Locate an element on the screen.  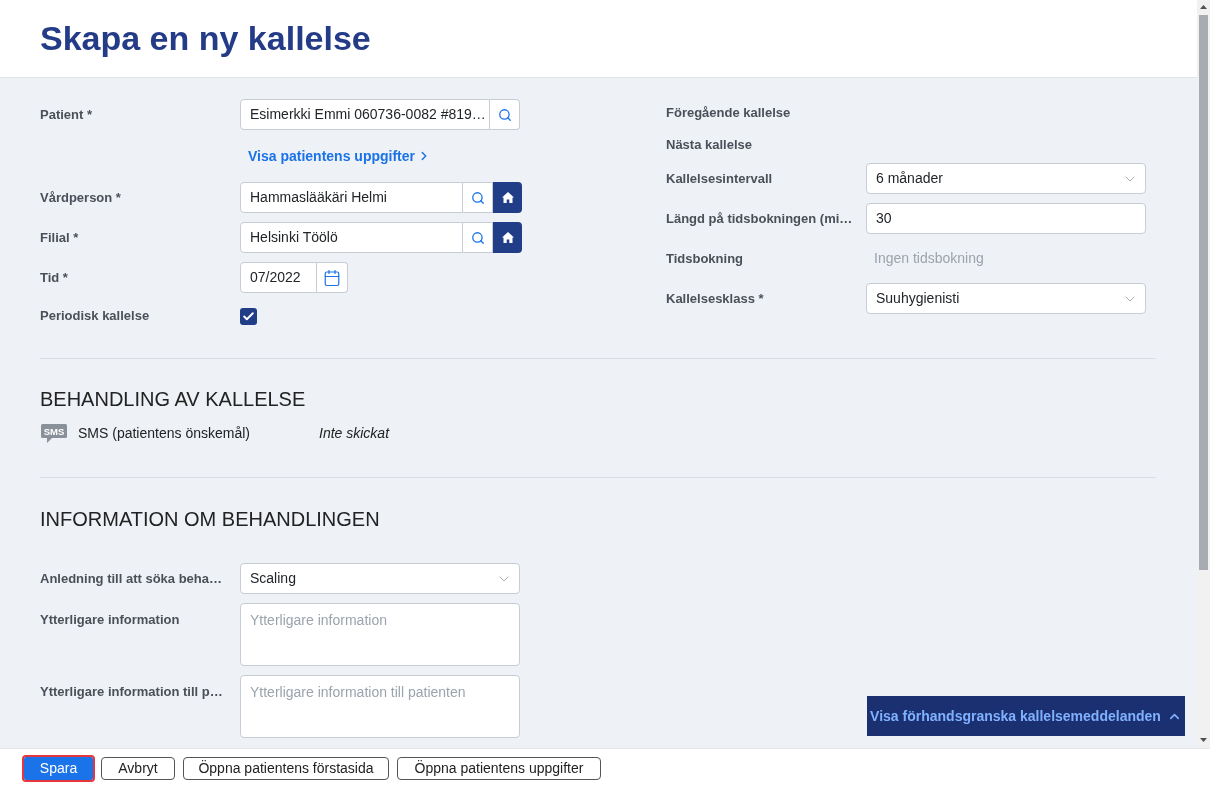
scrollbar-thumb is located at coordinates (1203, 292).